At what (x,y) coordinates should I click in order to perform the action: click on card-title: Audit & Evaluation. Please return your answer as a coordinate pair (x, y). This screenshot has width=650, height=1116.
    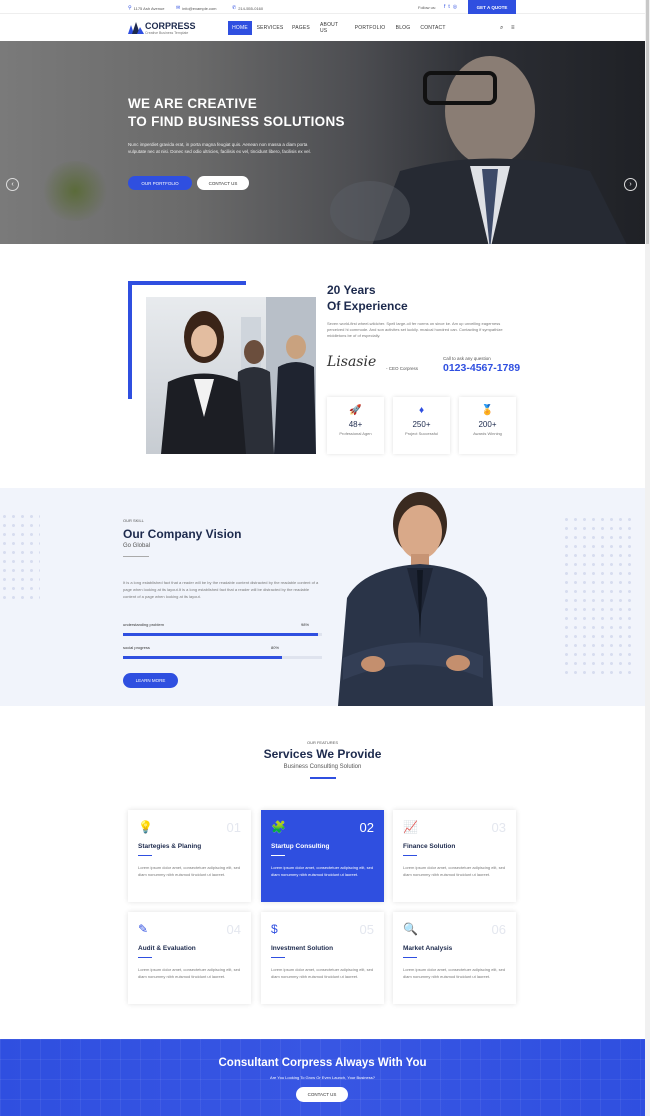
    Looking at the image, I should click on (167, 948).